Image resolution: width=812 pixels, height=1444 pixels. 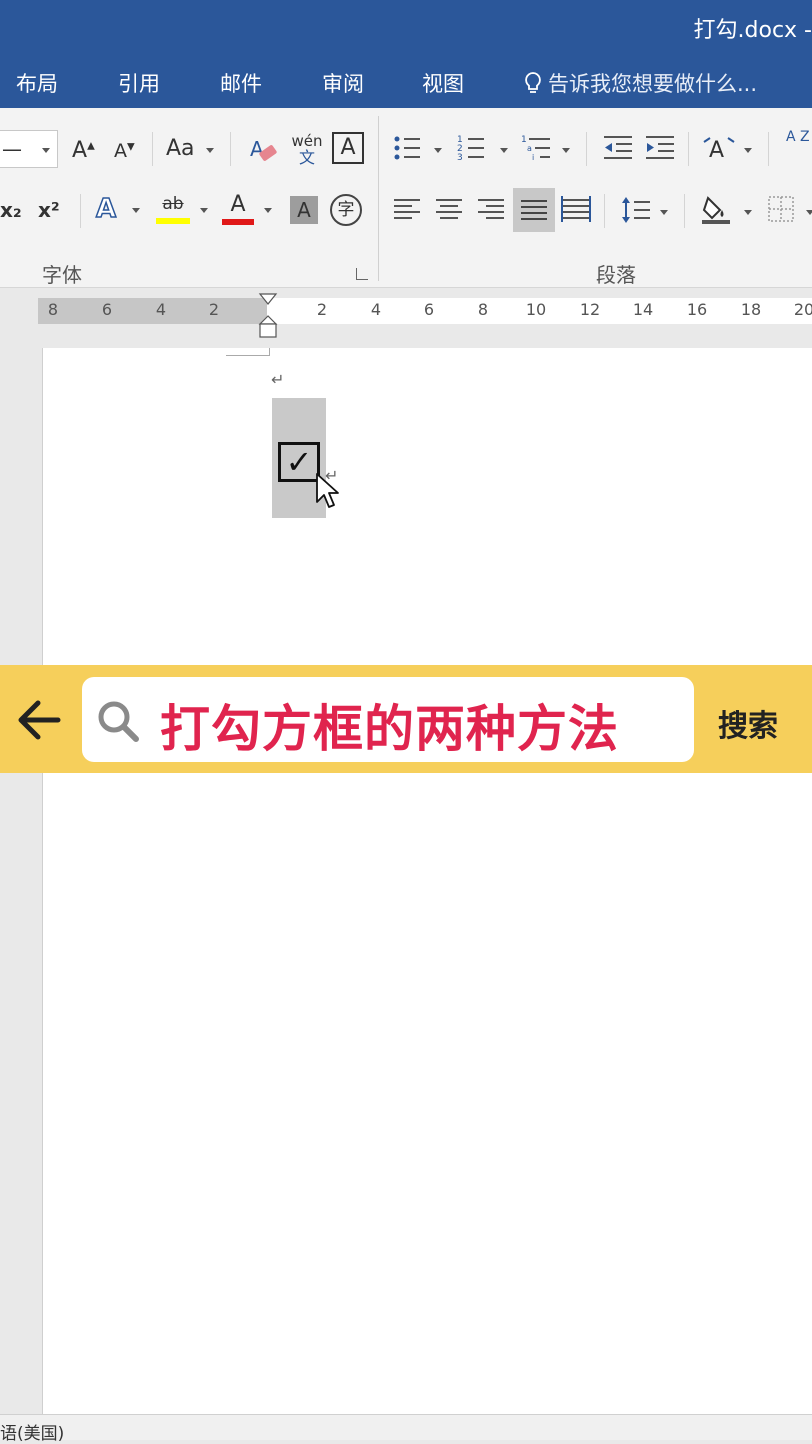 What do you see at coordinates (11, 210) in the screenshot?
I see `subscript-button: x₂` at bounding box center [11, 210].